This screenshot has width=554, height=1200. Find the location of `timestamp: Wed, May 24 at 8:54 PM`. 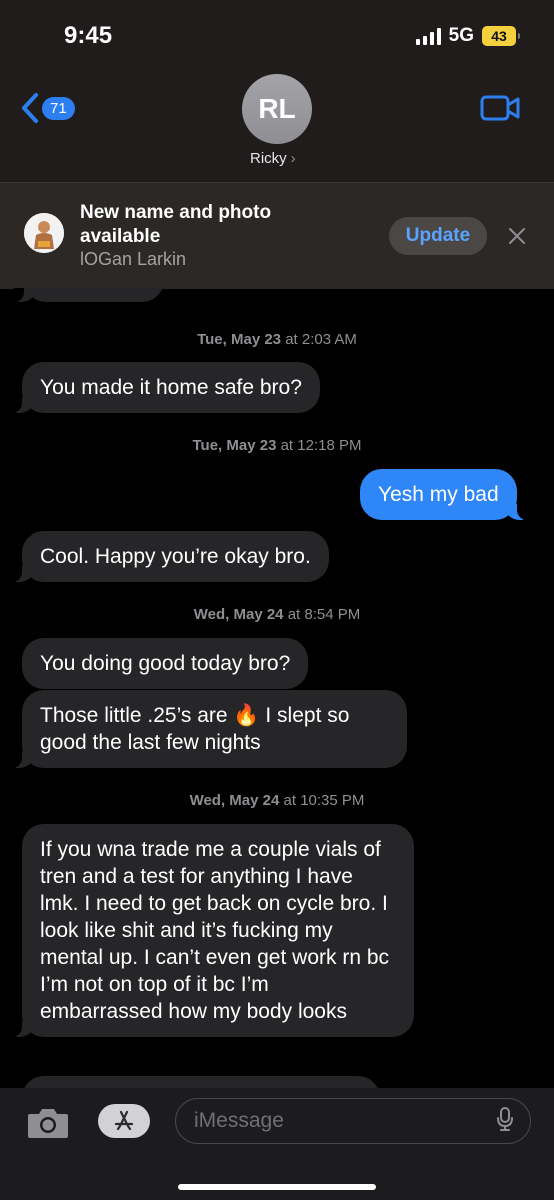

timestamp: Wed, May 24 at 8:54 PM is located at coordinates (277, 614).